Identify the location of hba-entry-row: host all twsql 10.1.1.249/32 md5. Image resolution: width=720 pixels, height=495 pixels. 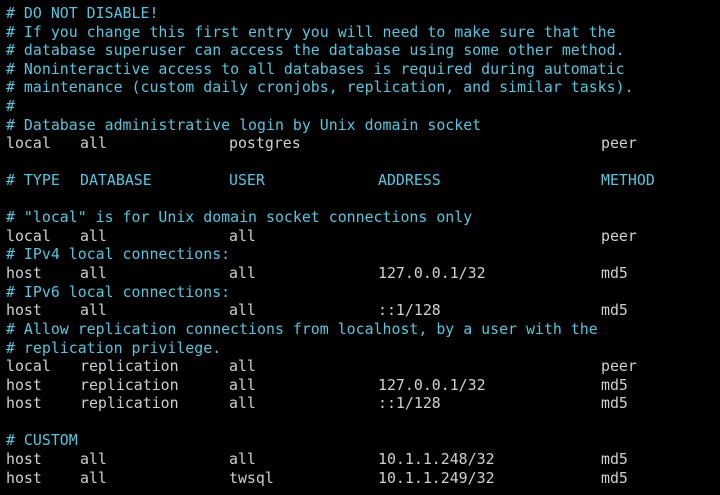
(317, 478).